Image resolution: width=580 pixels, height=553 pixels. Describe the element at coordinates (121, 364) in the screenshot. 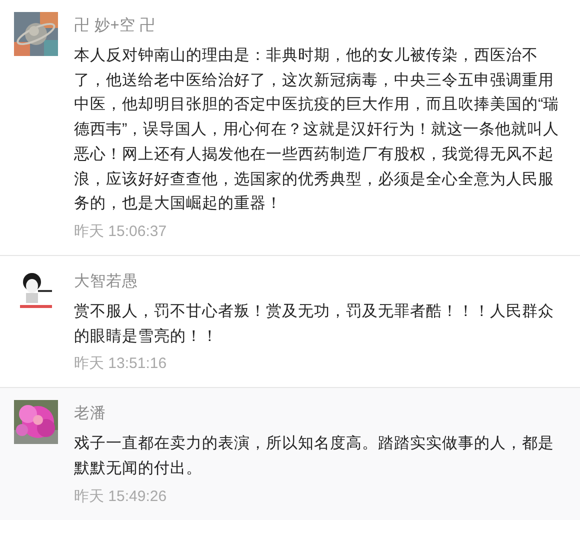

I see `comment-time: 昨天 13:51:16` at that location.